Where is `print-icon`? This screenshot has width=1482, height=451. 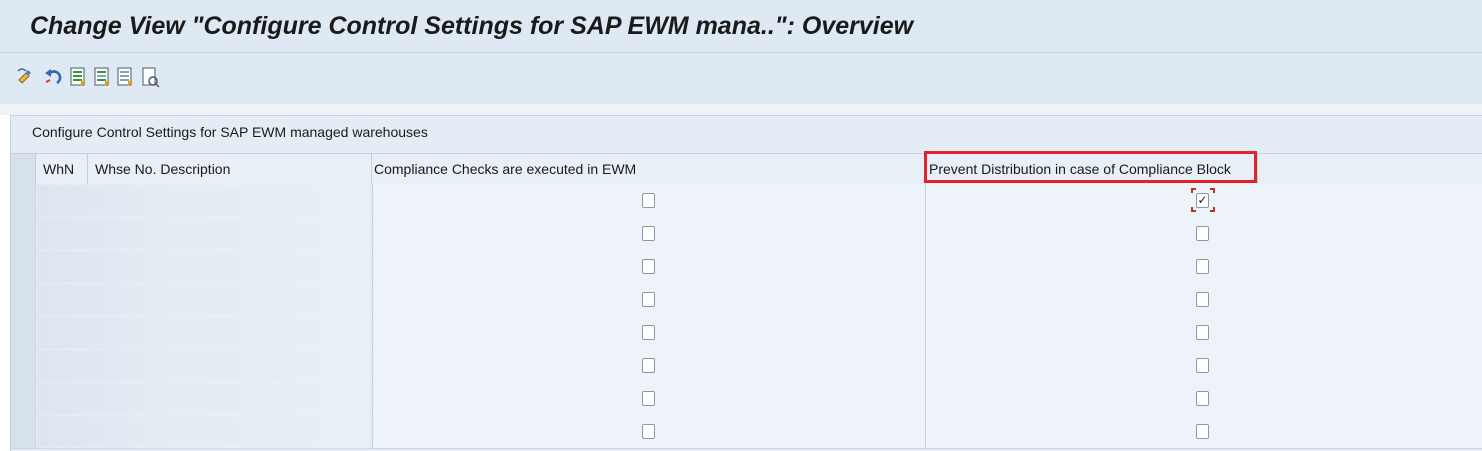
print-icon is located at coordinates (150, 77).